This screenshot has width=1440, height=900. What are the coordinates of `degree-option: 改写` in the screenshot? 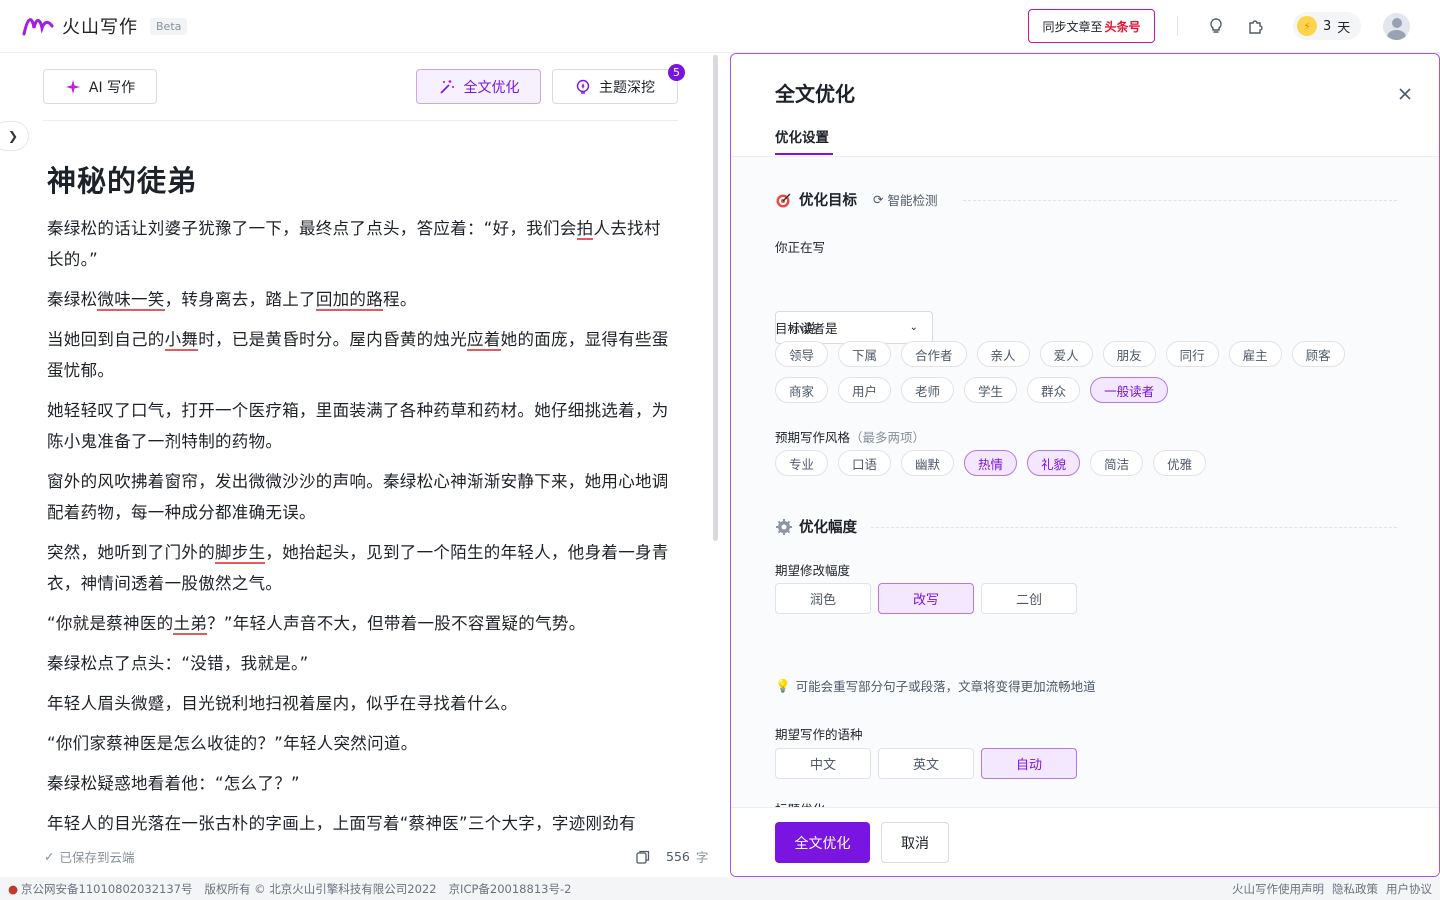 It's located at (926, 598).